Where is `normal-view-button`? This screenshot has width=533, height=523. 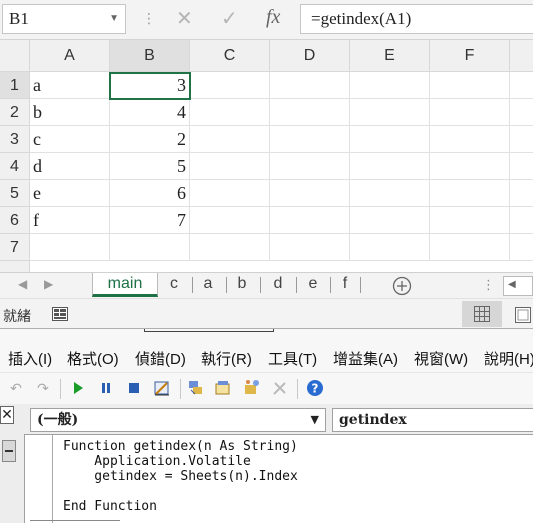 normal-view-button is located at coordinates (482, 314).